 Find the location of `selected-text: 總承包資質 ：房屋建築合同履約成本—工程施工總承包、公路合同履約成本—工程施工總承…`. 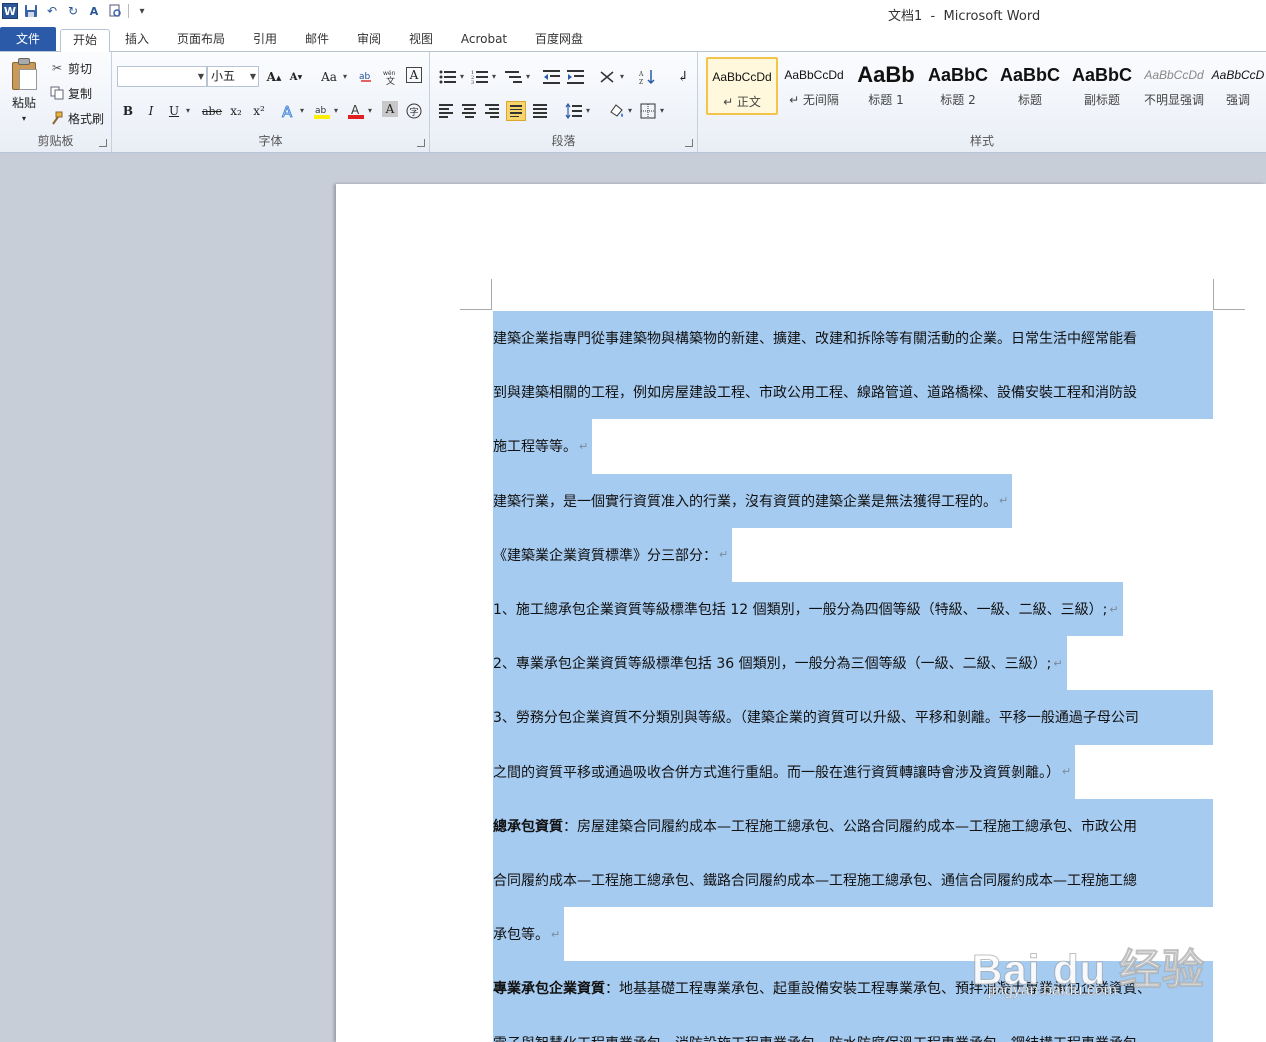

selected-text: 總承包資質 ：房屋建築合同履約成本—工程施工總承包、公路合同履約成本—工程施工總承… is located at coordinates (853, 825).